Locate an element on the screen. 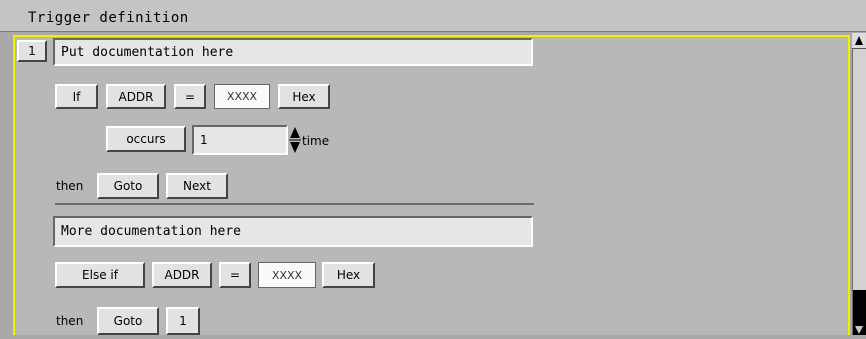 The height and width of the screenshot is (339, 866). else-if-button: Else if is located at coordinates (100, 275).